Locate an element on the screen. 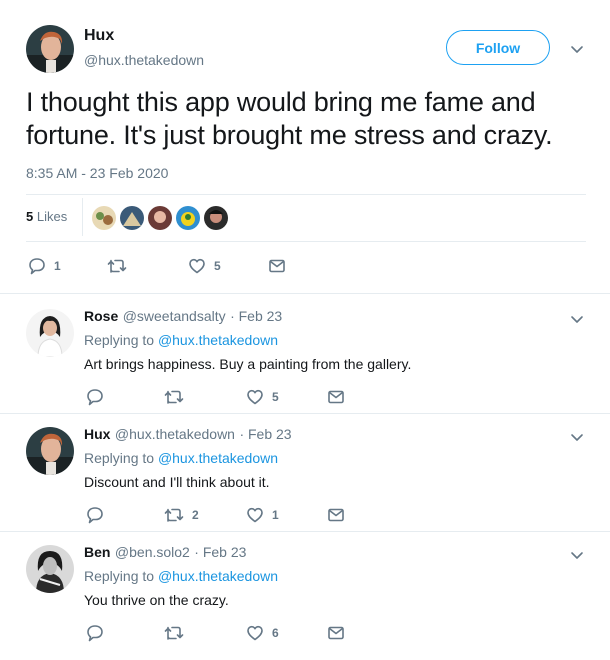 The height and width of the screenshot is (660, 610). reply-text: You thrive on the crazy. is located at coordinates (156, 600).